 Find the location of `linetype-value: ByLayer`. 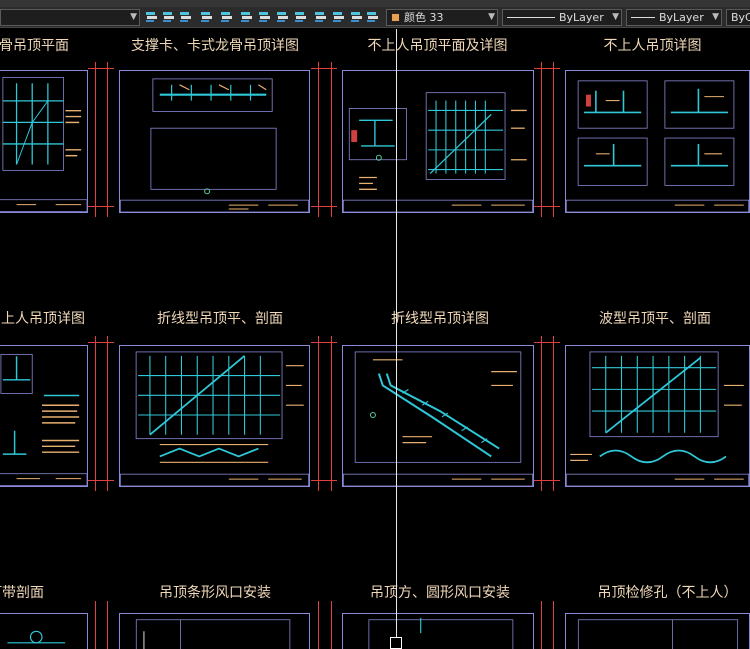

linetype-value: ByLayer is located at coordinates (581, 17).